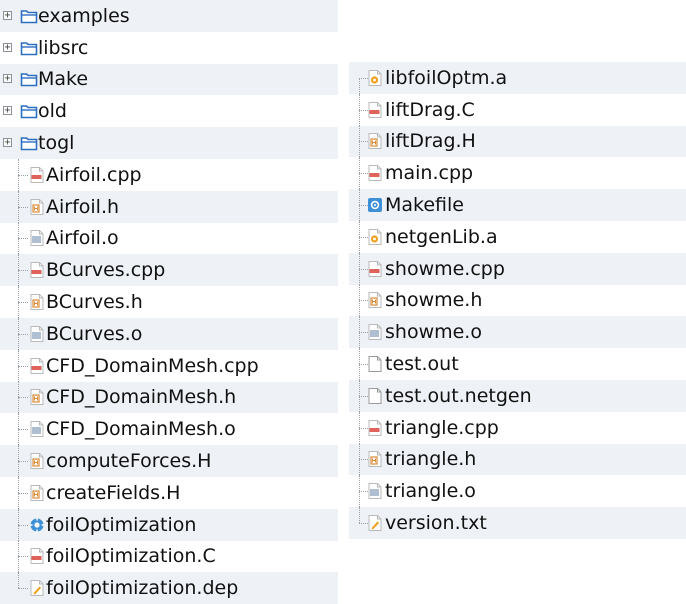 The width and height of the screenshot is (686, 604). What do you see at coordinates (359, 85) in the screenshot?
I see `tree-connector-line` at bounding box center [359, 85].